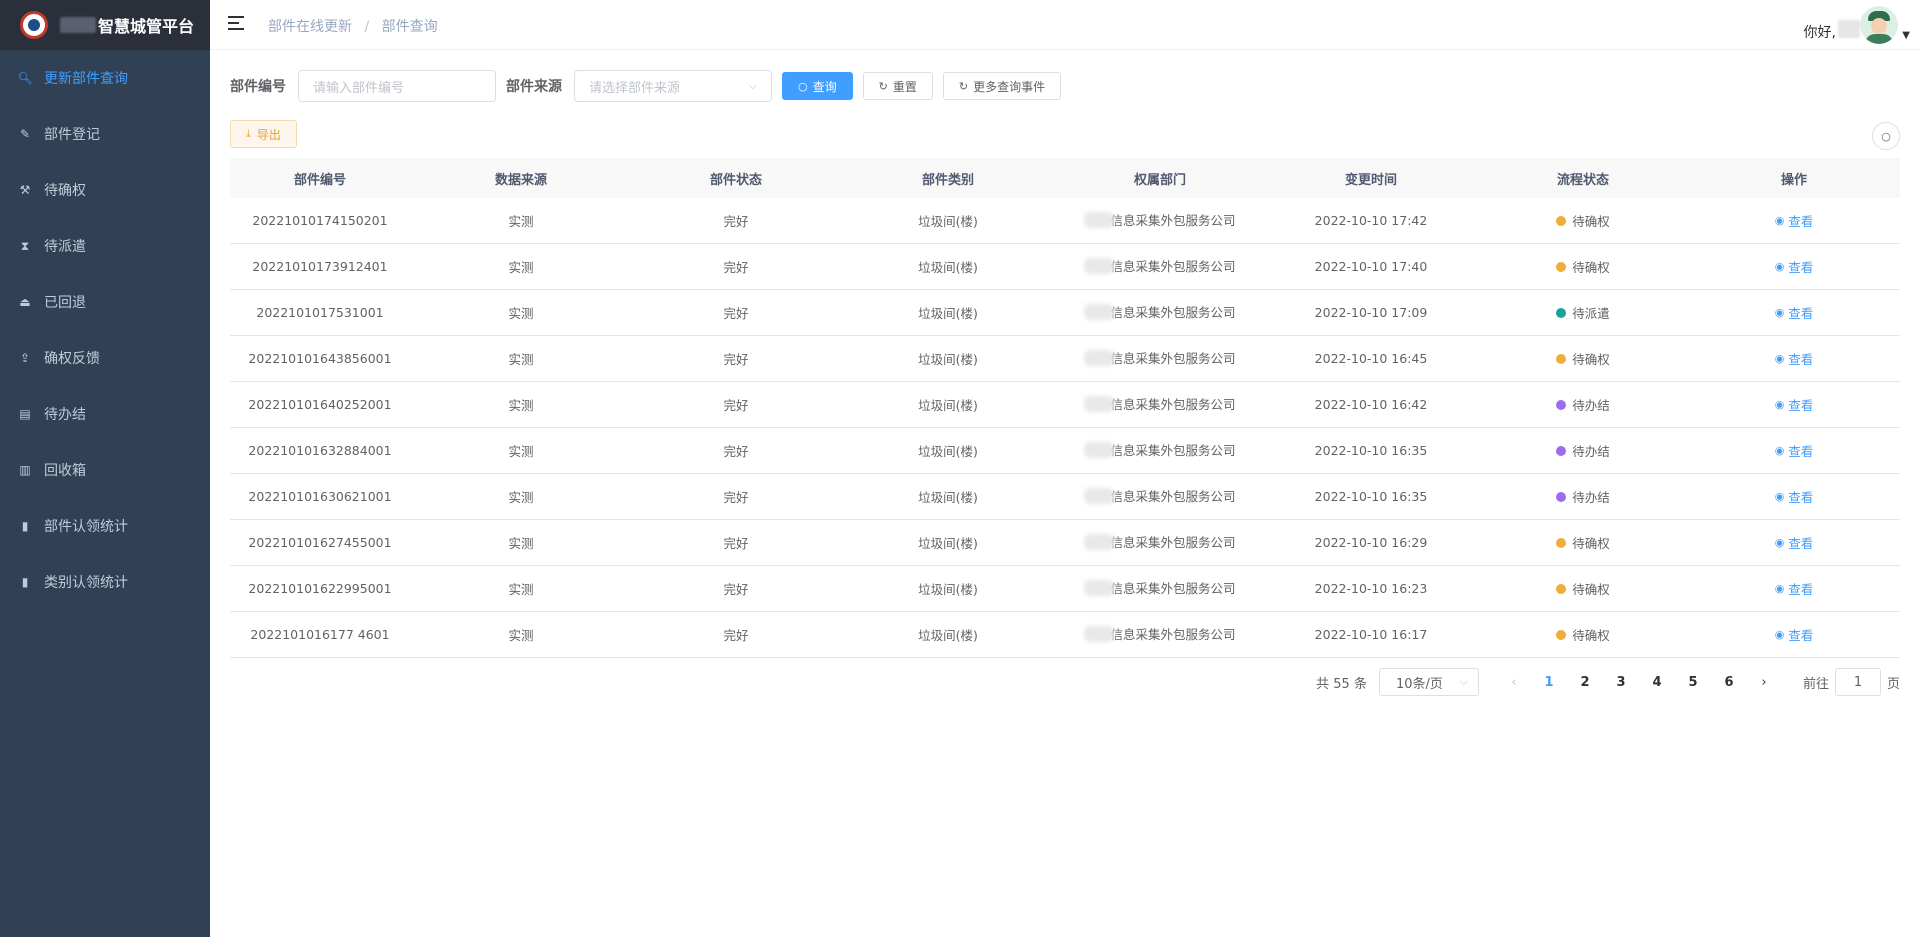  I want to click on more-query-button-label: 更多查询事件, so click(1009, 86).